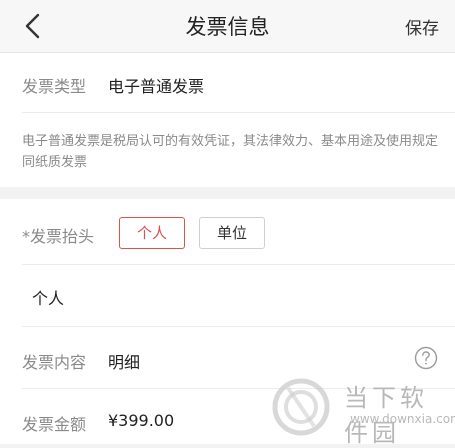  What do you see at coordinates (230, 152) in the screenshot?
I see `invoice-type-description: 电子普通发票是税局认可的有效凭证，其法律效力、基本用途及使用规定同纸质发票` at bounding box center [230, 152].